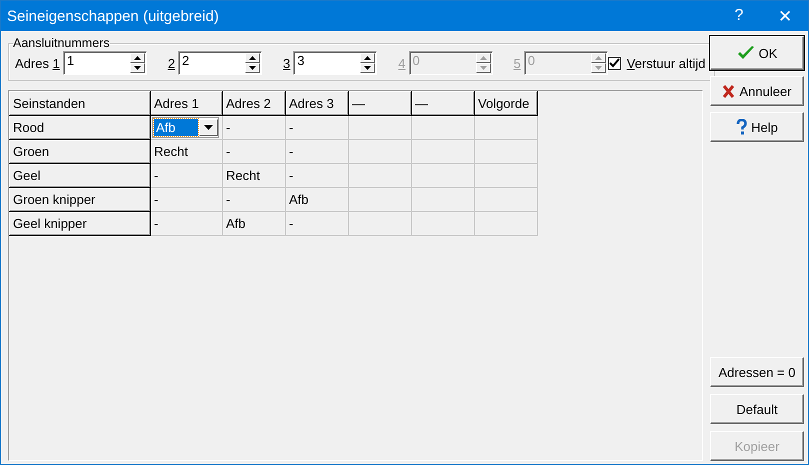 The height and width of the screenshot is (465, 809). I want to click on row-header: Geel knipper, so click(80, 224).